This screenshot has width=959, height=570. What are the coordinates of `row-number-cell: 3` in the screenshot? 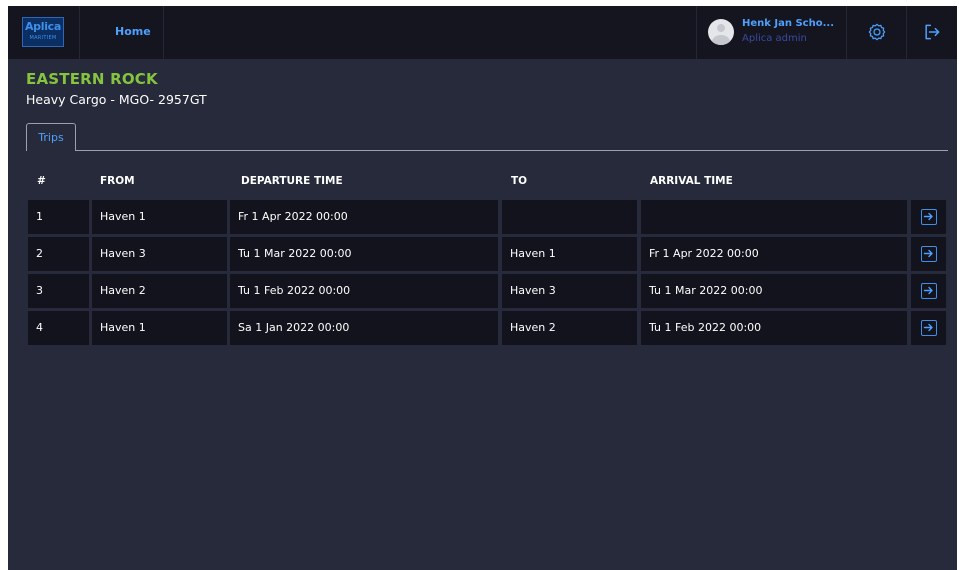 It's located at (58, 291).